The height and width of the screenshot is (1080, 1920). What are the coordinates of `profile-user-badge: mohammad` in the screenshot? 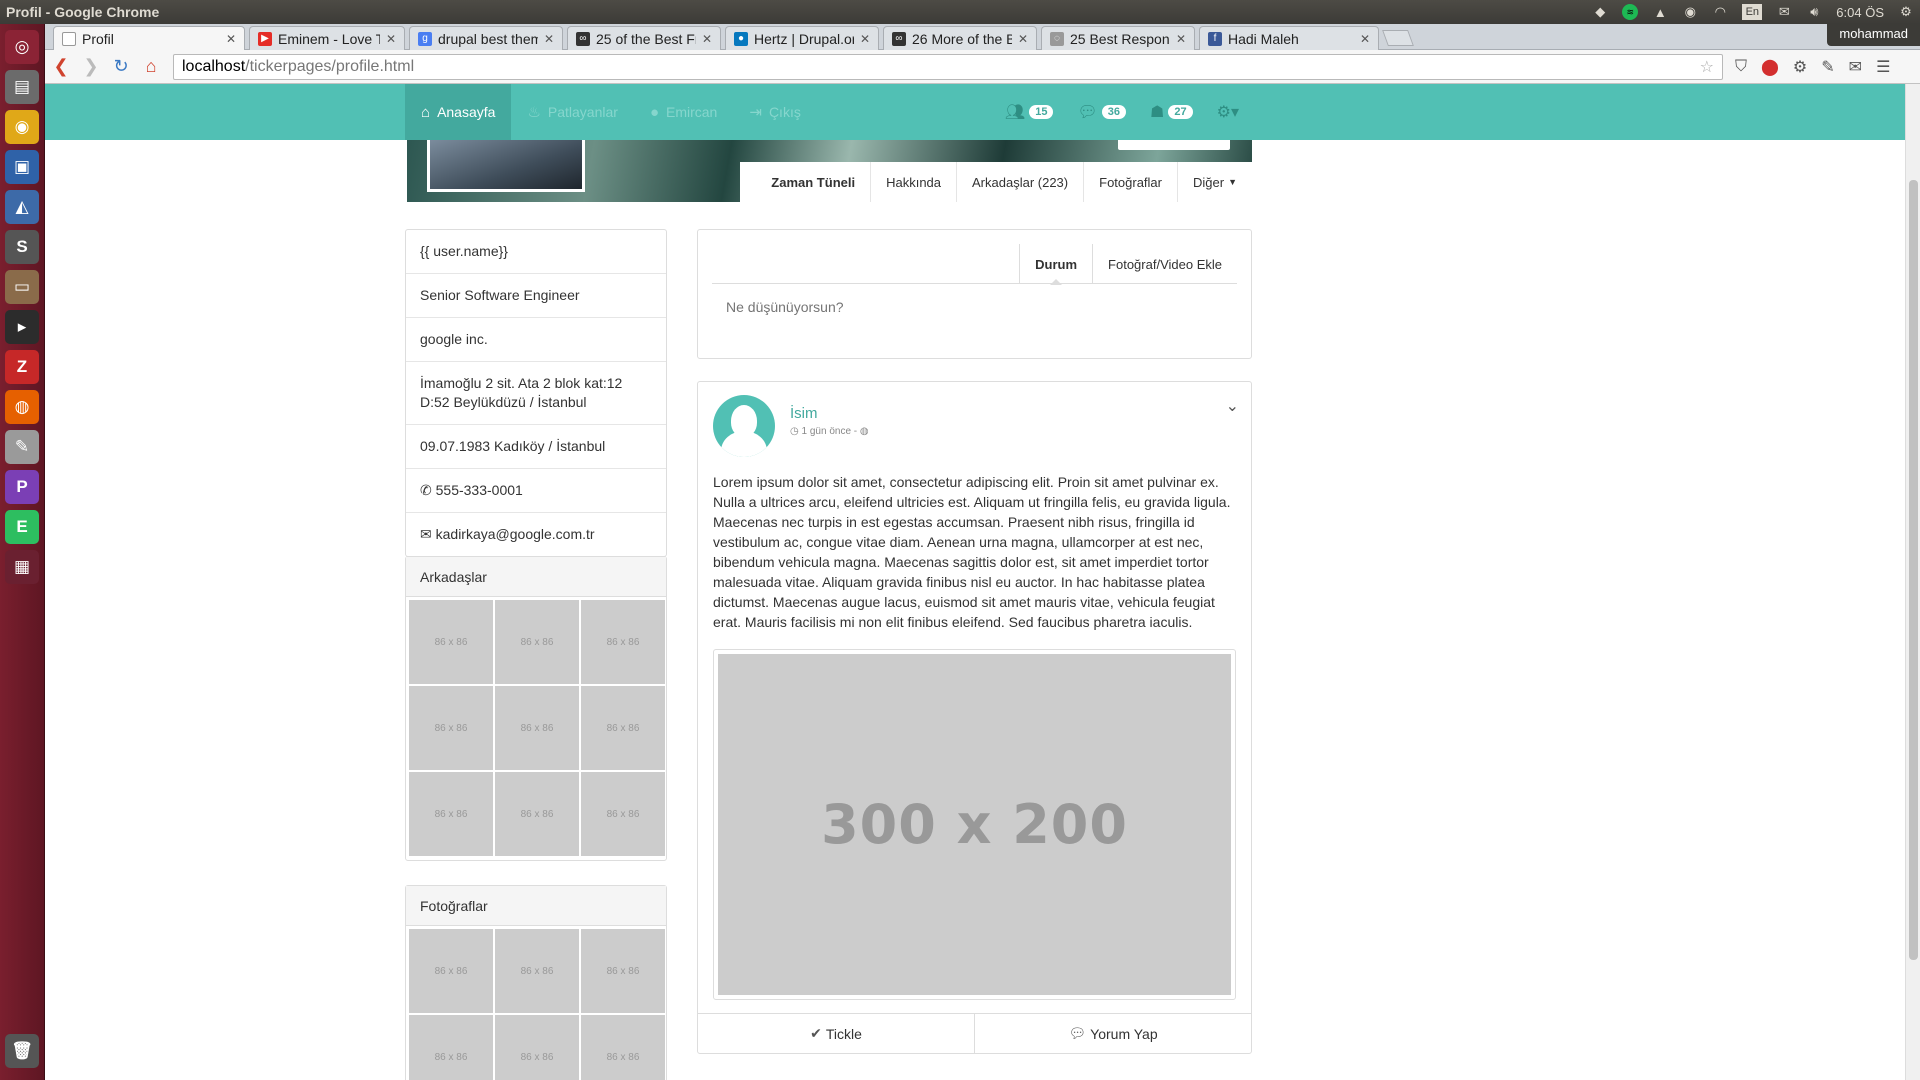 It's located at (1873, 35).